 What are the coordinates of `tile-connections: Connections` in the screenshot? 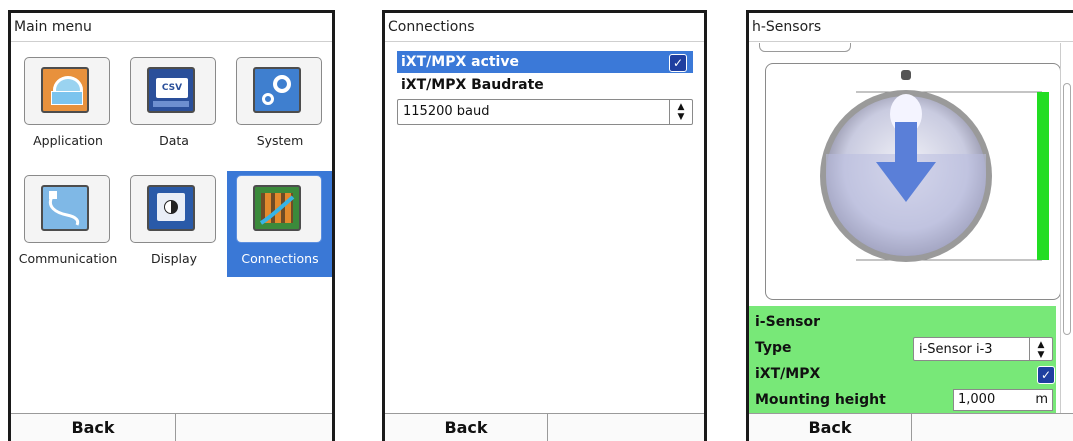 It's located at (279, 224).